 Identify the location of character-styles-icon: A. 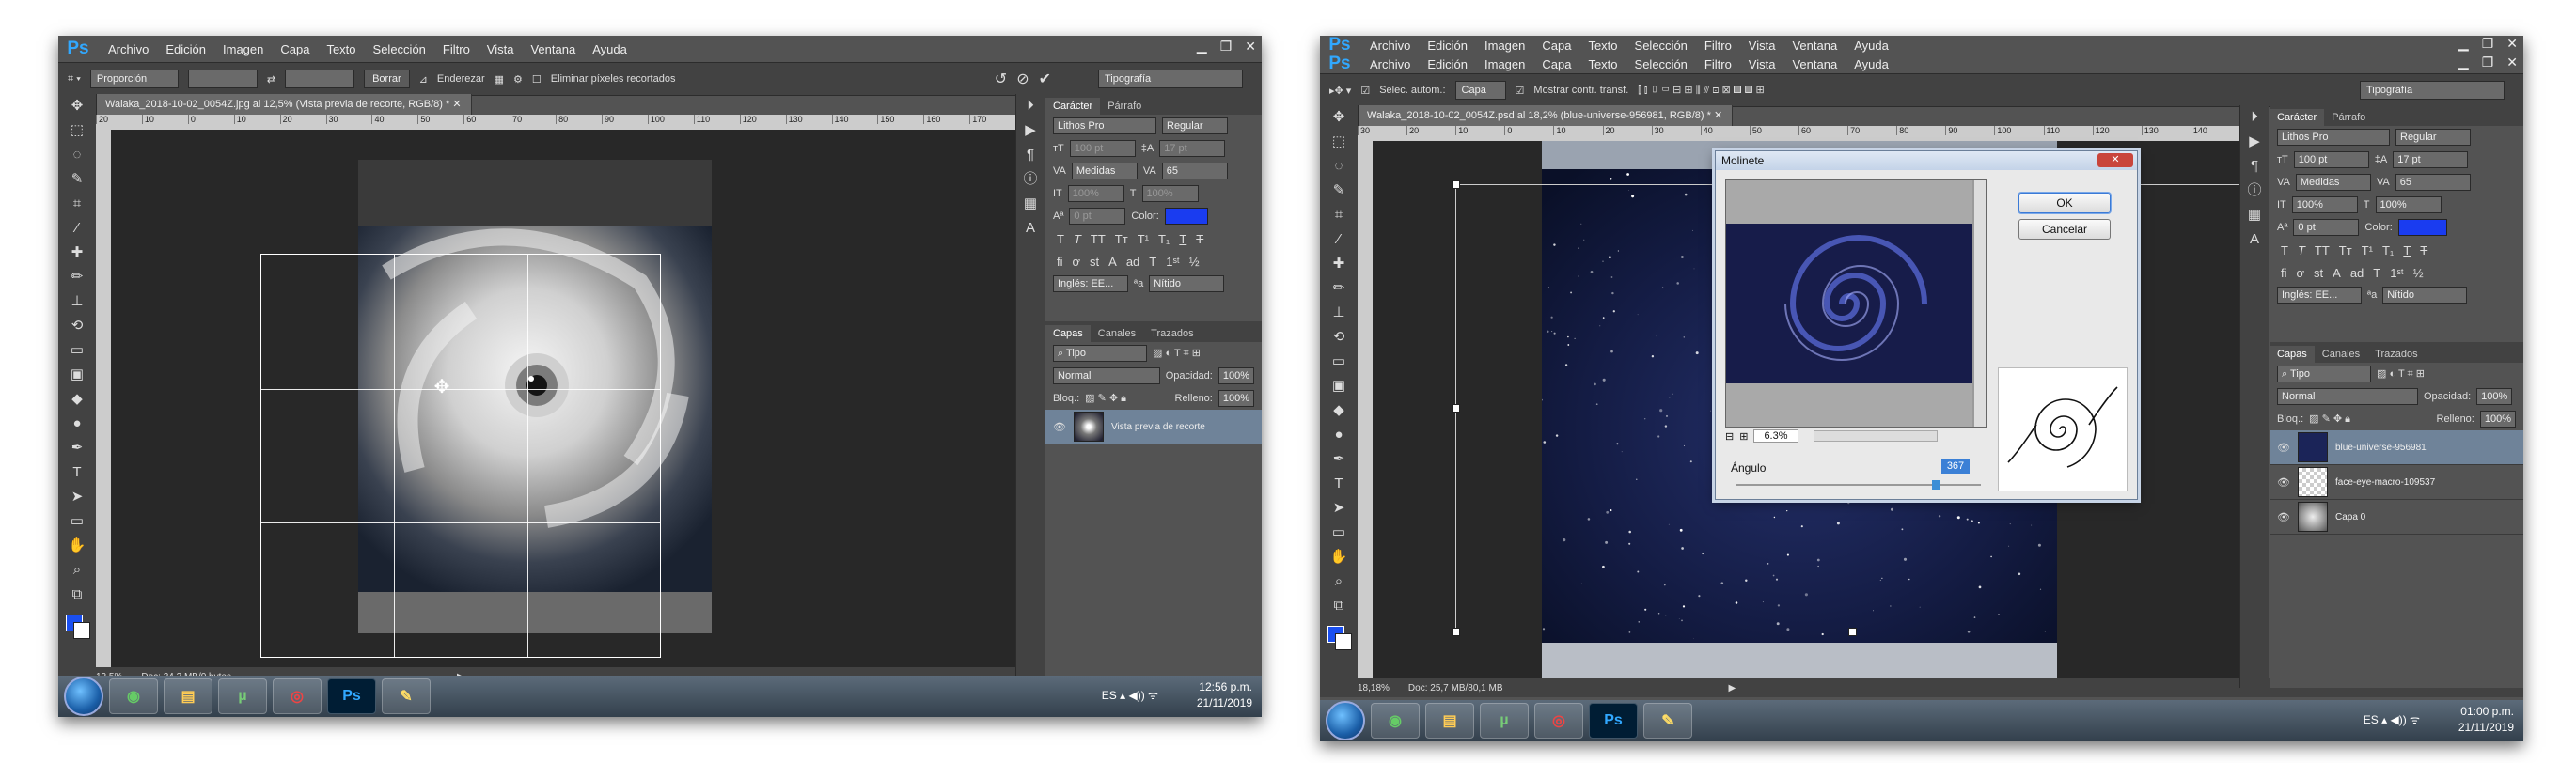
(2255, 239).